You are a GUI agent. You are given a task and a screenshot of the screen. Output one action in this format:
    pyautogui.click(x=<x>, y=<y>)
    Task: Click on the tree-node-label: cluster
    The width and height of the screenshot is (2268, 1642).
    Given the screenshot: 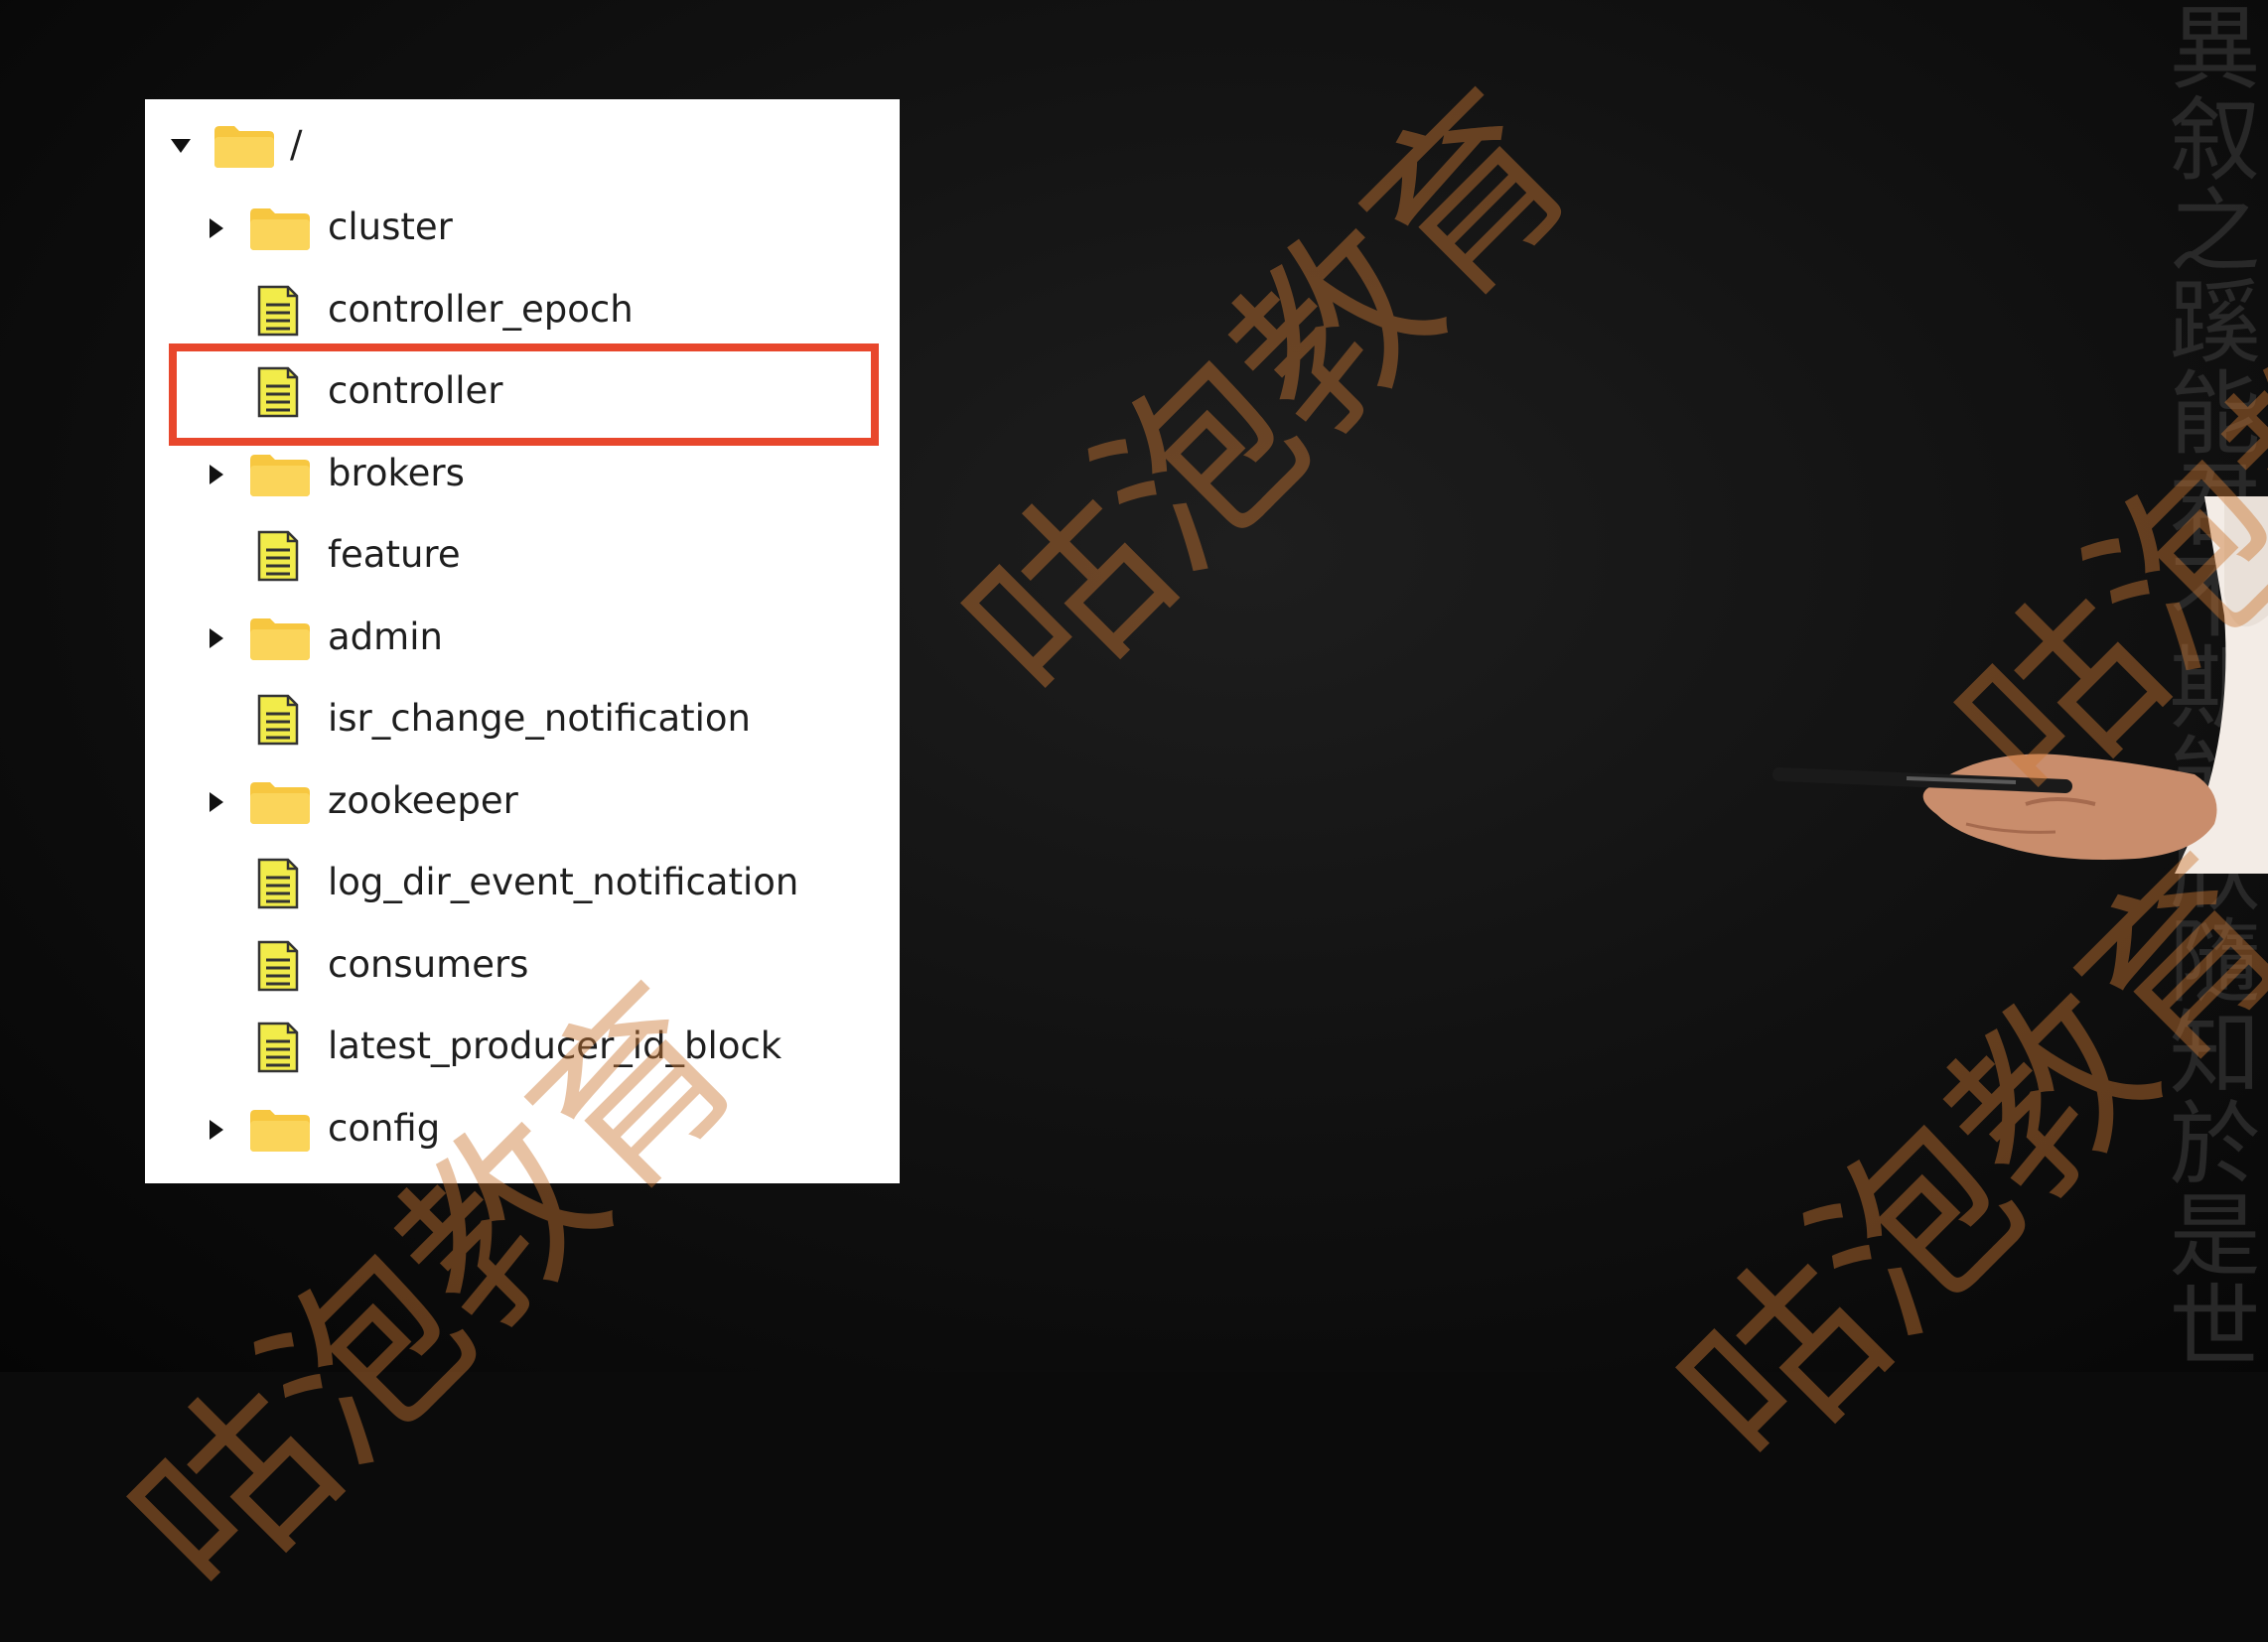 What is the action you would take?
    pyautogui.click(x=390, y=226)
    